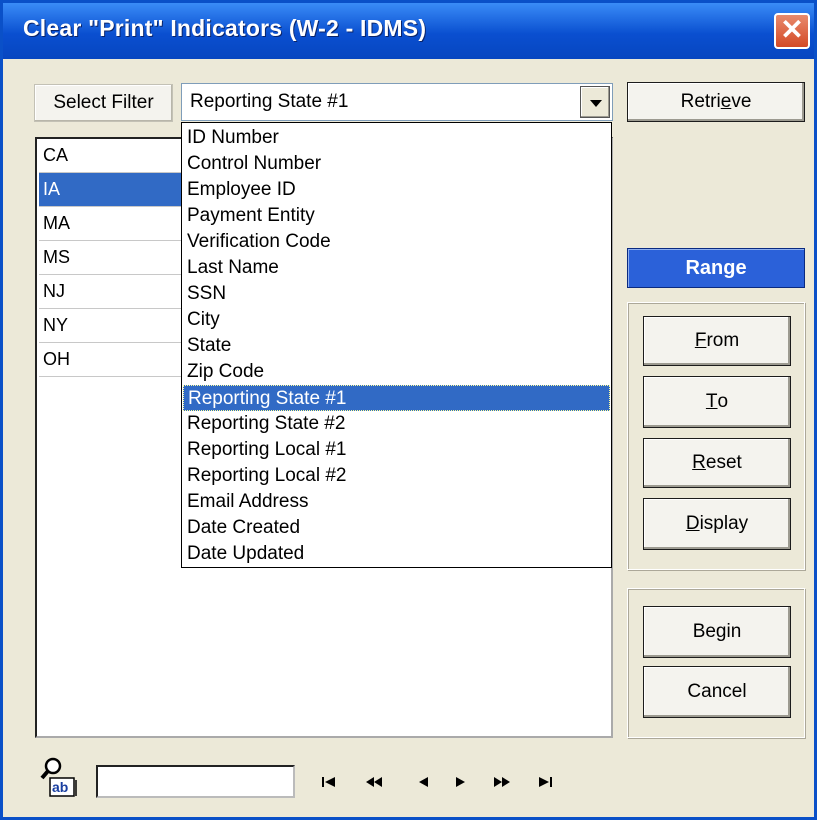 The image size is (817, 820). I want to click on search-input, so click(195, 781).